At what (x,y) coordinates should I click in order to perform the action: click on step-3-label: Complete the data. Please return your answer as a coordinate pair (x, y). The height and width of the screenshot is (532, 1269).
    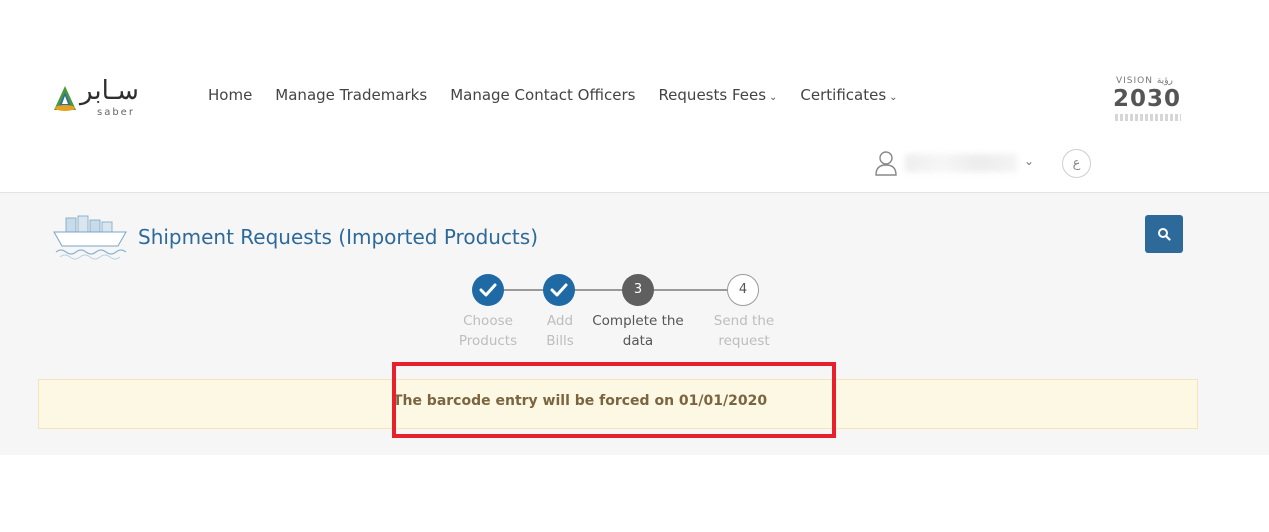
    Looking at the image, I should click on (638, 331).